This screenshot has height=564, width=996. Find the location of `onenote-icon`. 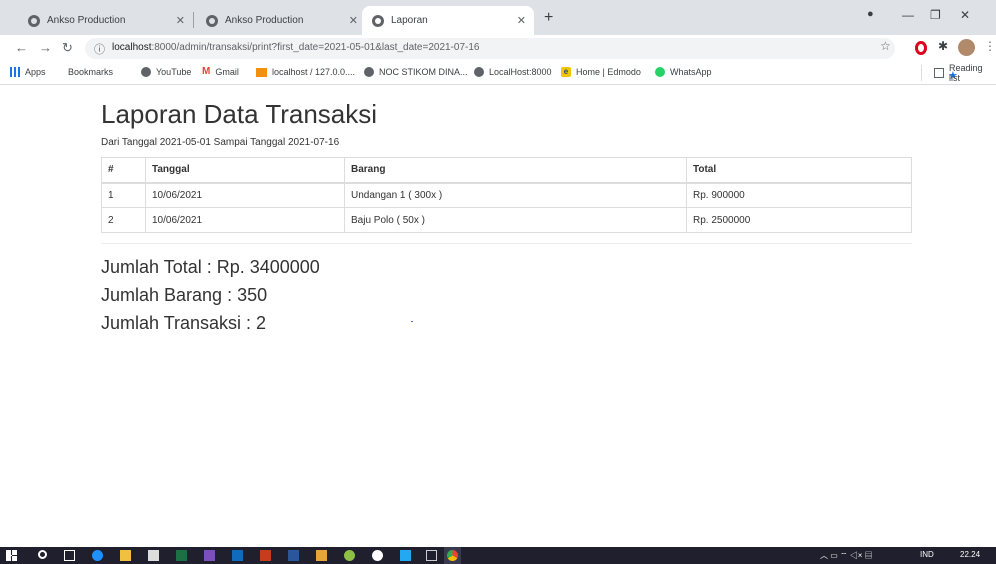

onenote-icon is located at coordinates (209, 555).